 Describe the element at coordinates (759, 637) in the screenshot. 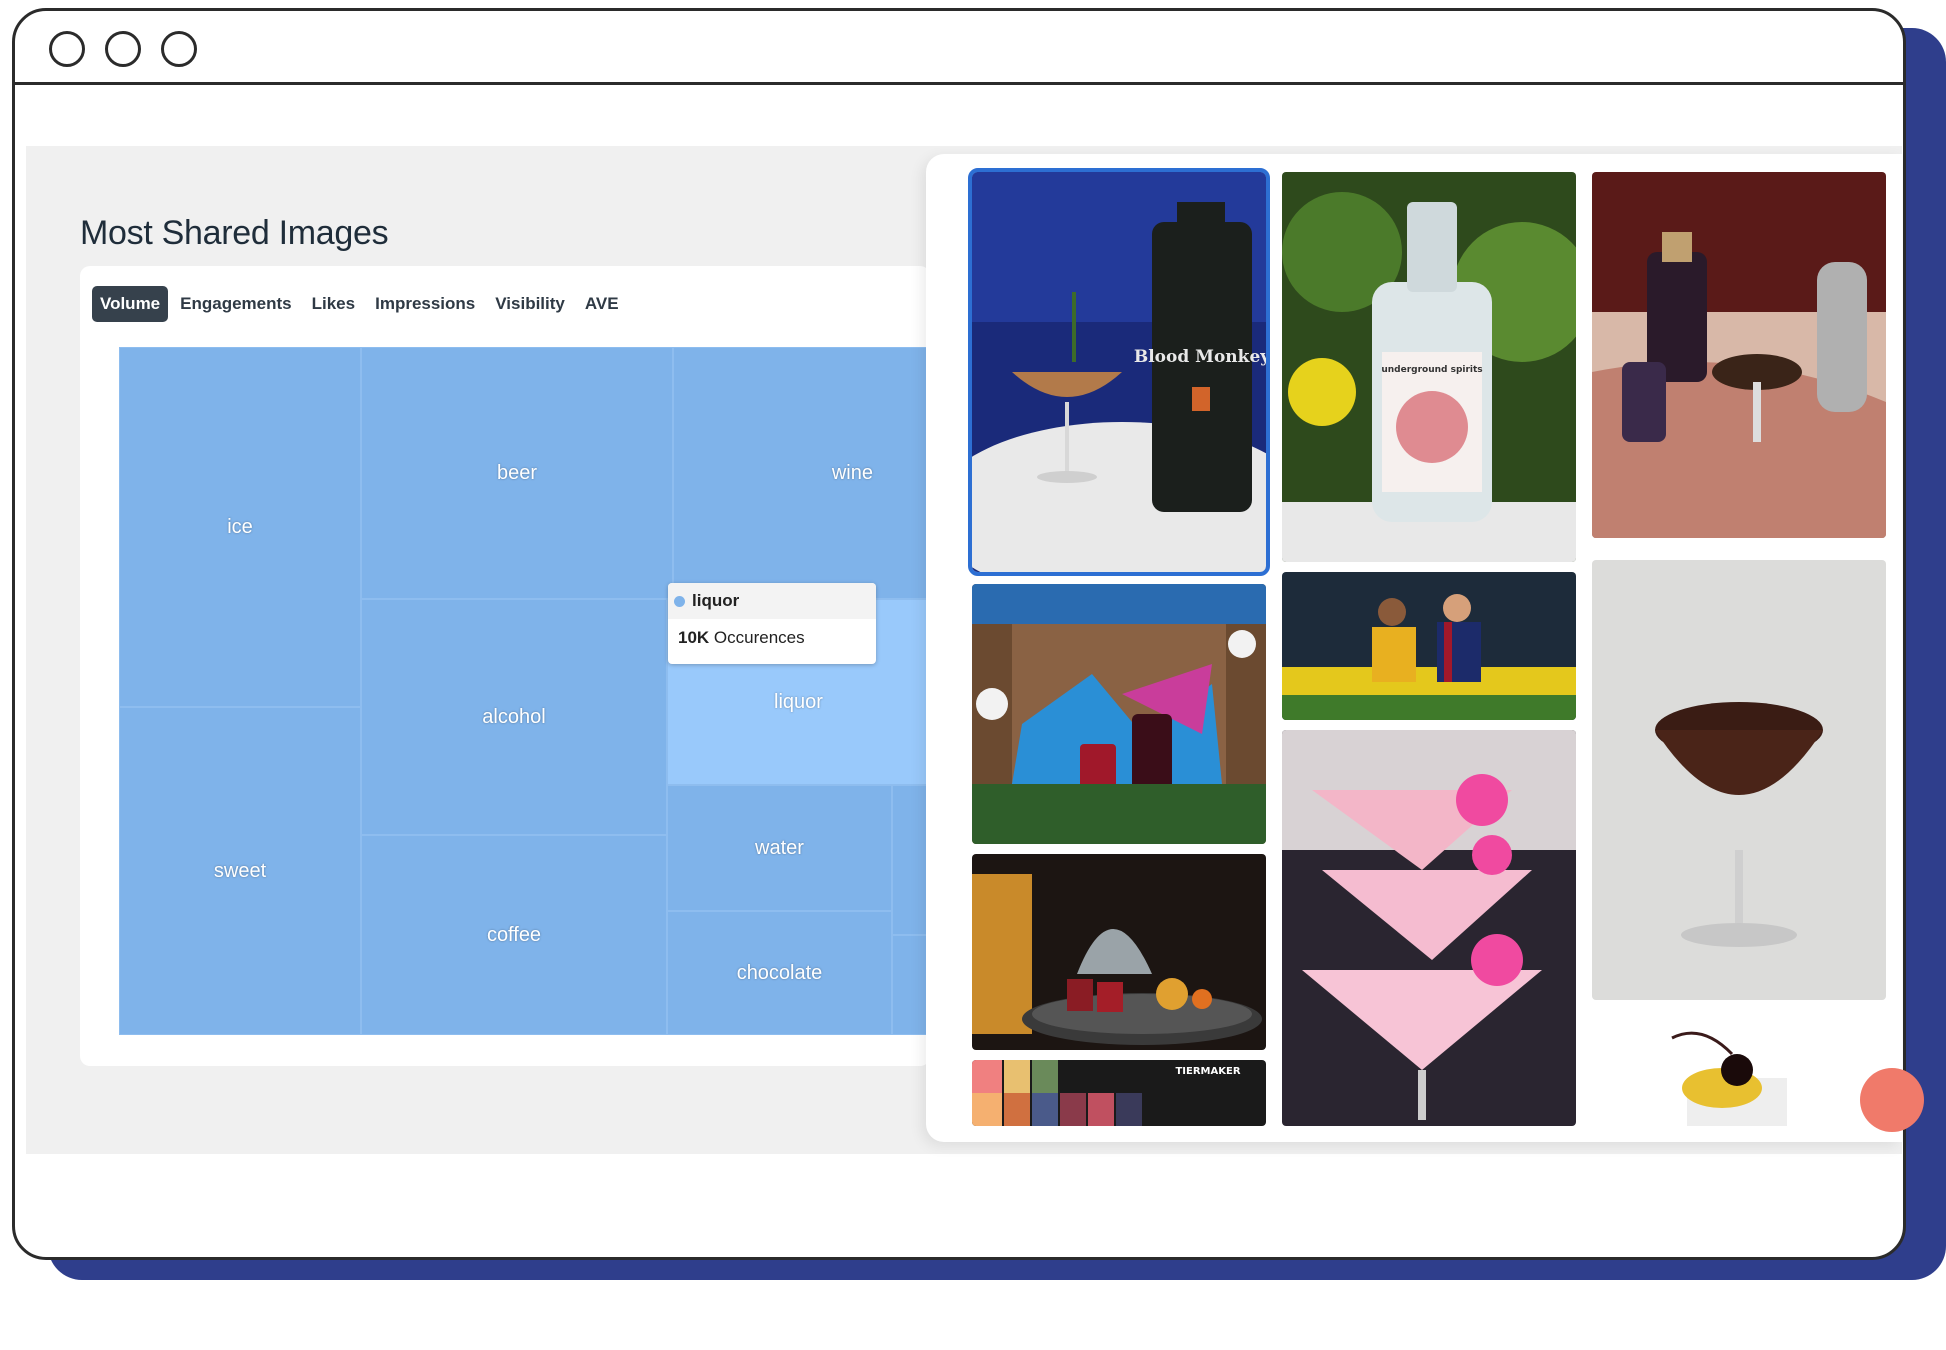

I see `tooltip-unit: Occurences` at that location.